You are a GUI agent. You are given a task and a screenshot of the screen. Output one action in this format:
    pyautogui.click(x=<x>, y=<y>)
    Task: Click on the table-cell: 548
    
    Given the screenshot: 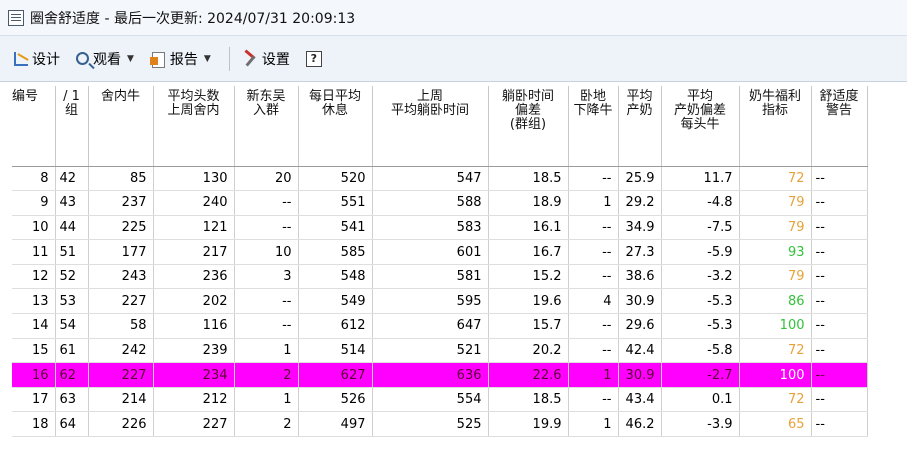 What is the action you would take?
    pyautogui.click(x=335, y=277)
    